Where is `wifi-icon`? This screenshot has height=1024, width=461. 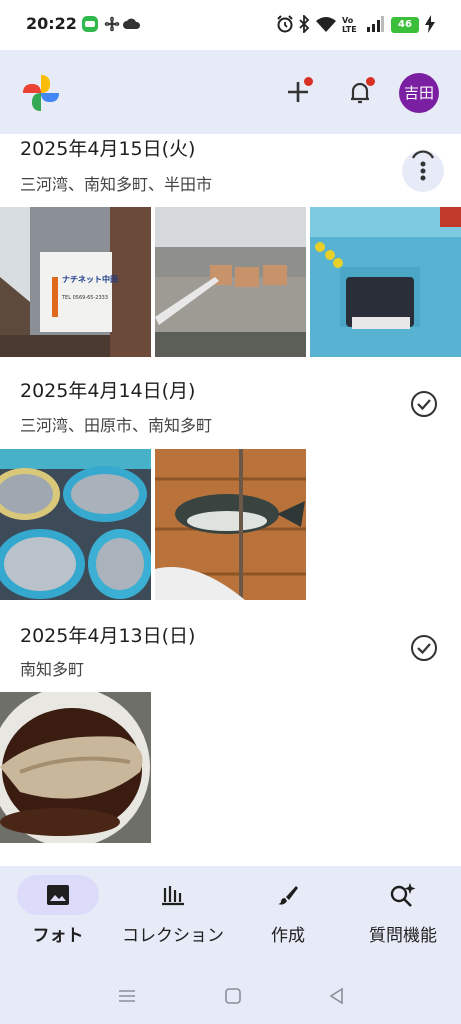 wifi-icon is located at coordinates (326, 24).